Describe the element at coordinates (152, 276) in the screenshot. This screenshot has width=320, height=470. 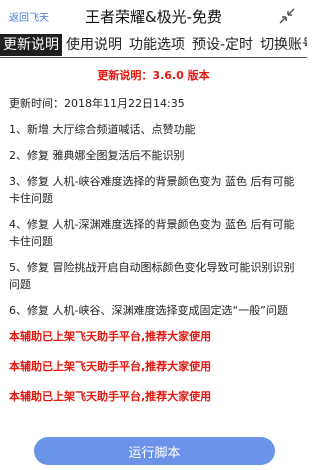
I see `note-item: 5、修复 冒险挑战开启自动图标颜色变化导致可能识别识别问题` at that location.